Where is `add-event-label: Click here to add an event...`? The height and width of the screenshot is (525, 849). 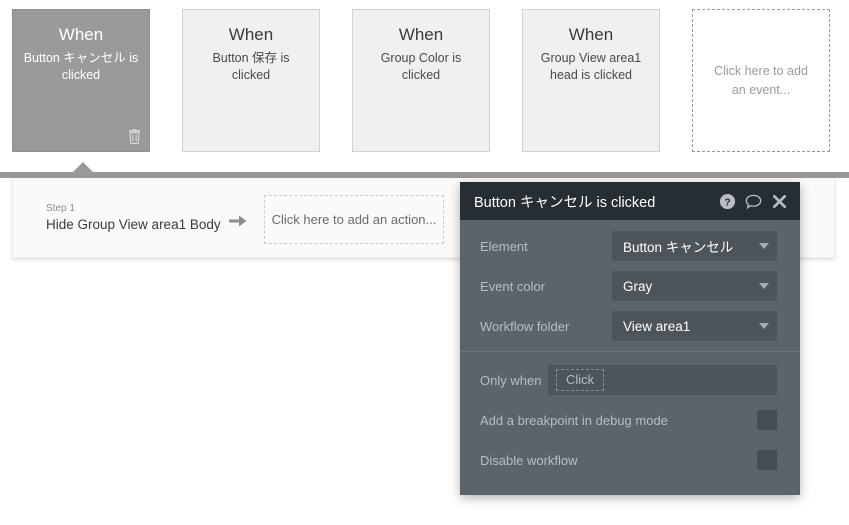 add-event-label: Click here to add an event... is located at coordinates (761, 80).